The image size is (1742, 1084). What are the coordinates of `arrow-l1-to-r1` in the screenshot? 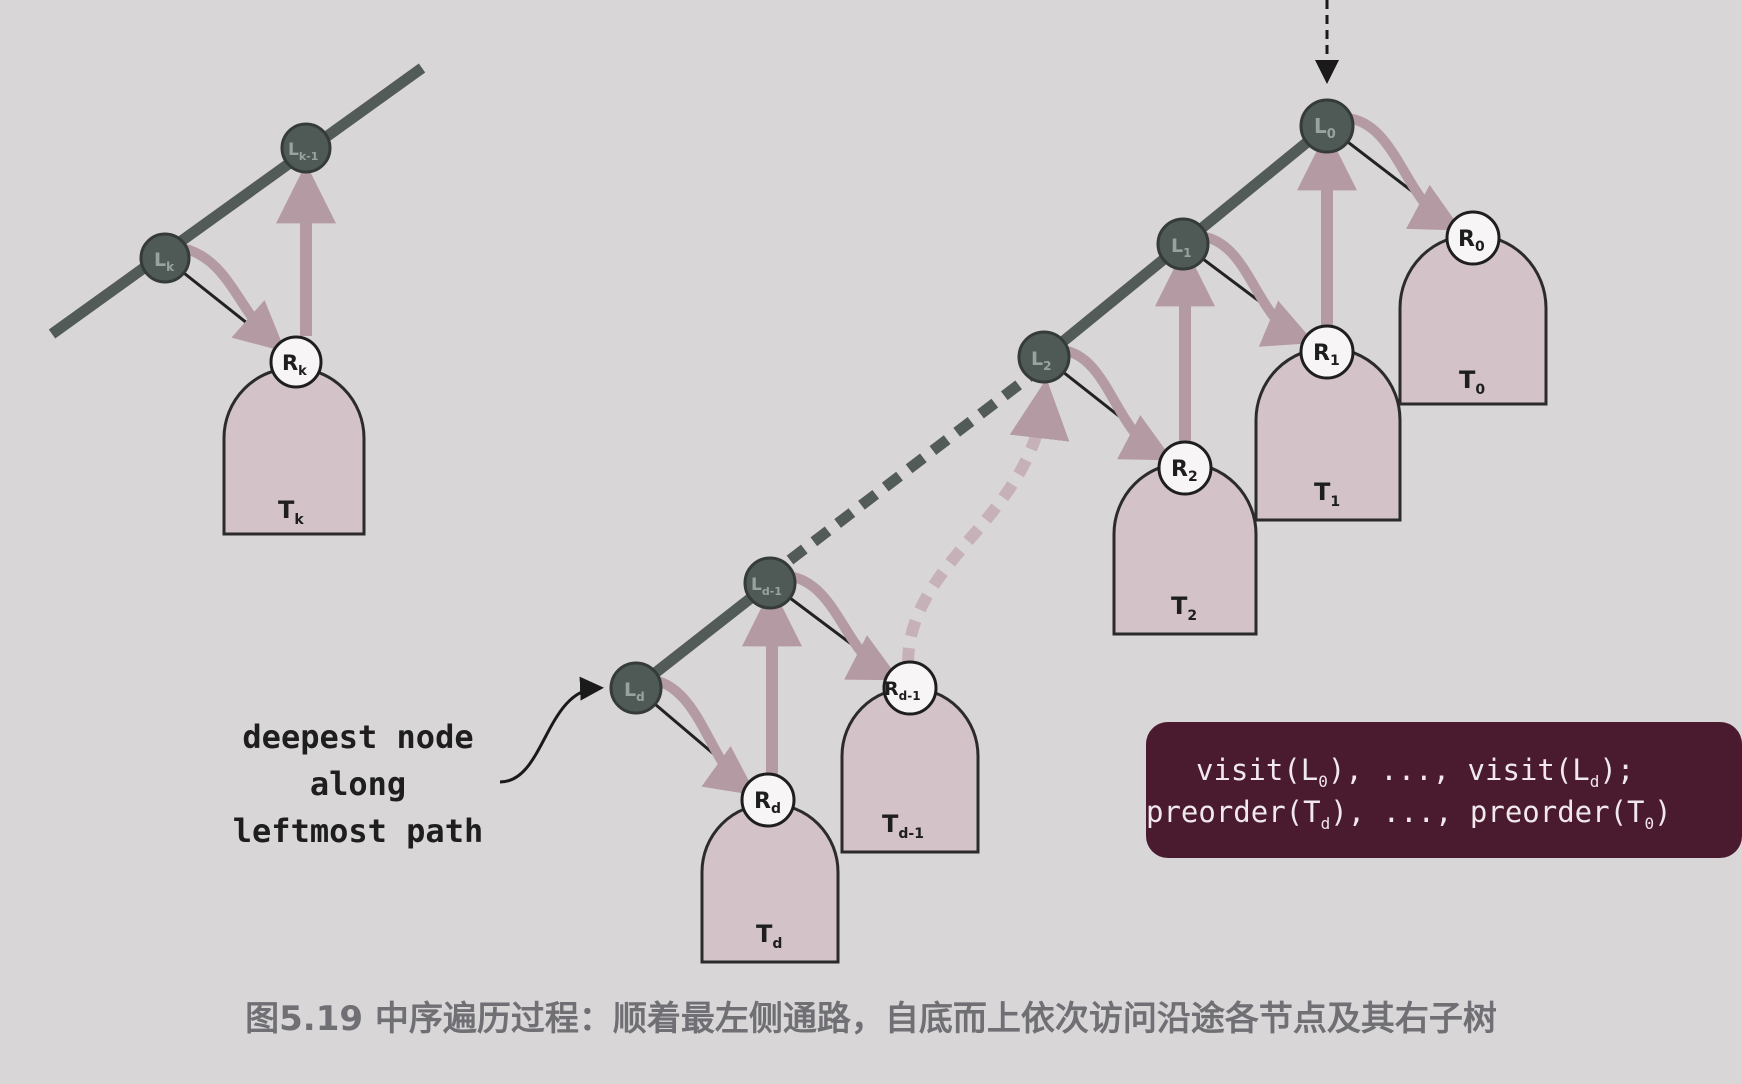 It's located at (1257, 289).